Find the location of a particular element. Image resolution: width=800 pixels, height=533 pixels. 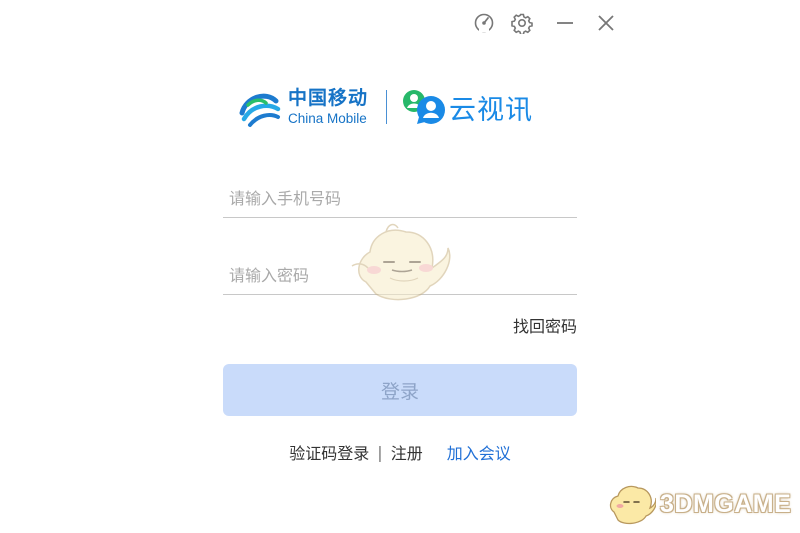

gear-icon is located at coordinates (522, 23).